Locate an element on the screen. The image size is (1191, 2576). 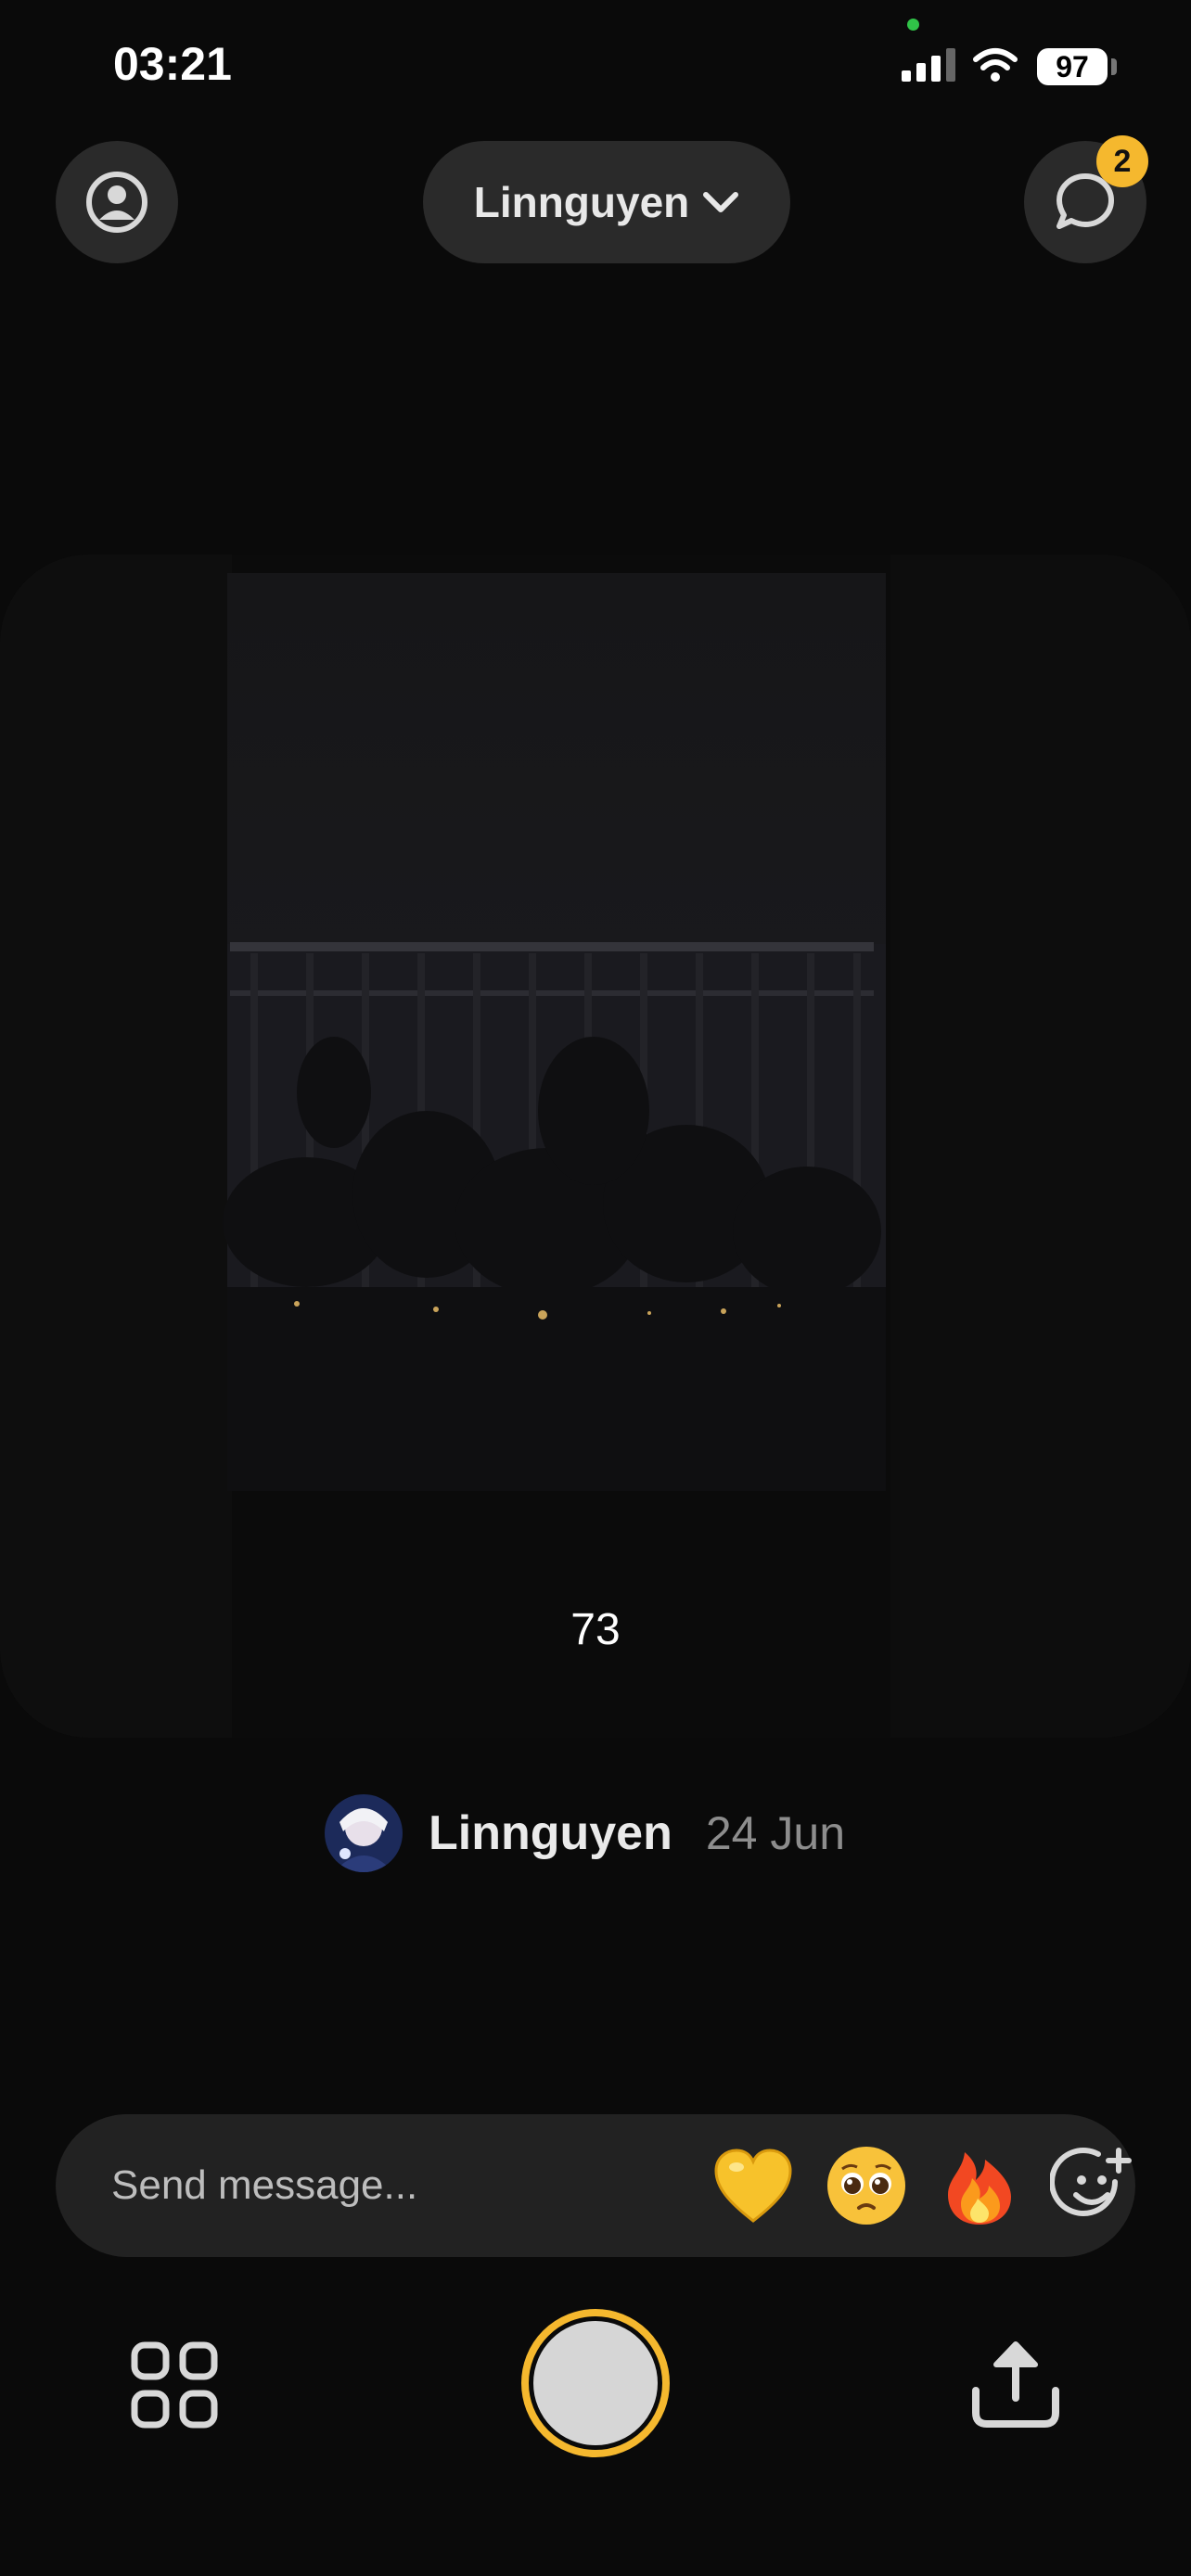
heart-reaction-button is located at coordinates (753, 2185).